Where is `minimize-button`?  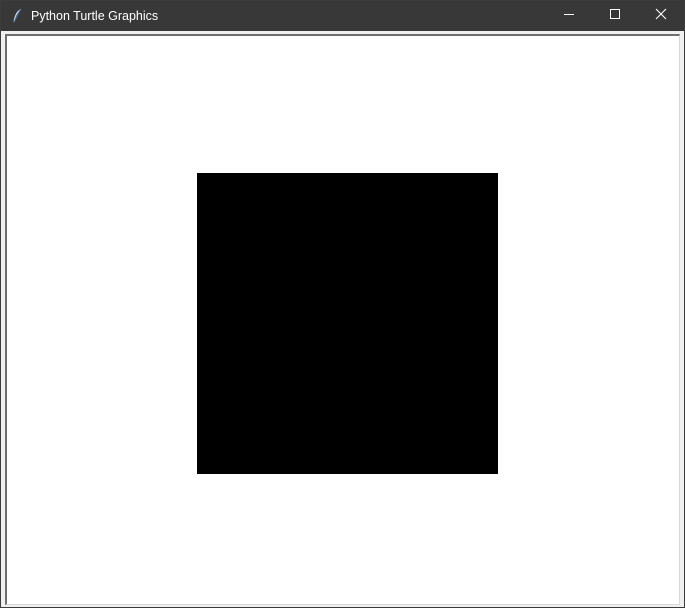
minimize-button is located at coordinates (569, 16).